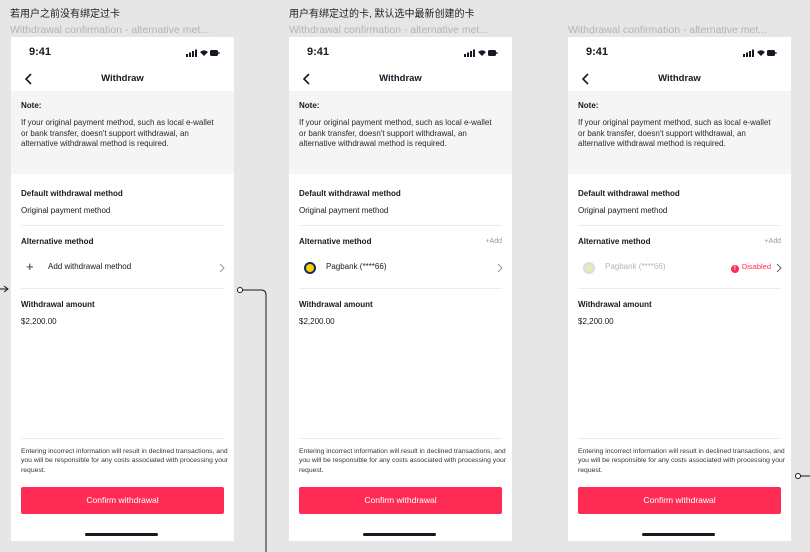 Image resolution: width=810 pixels, height=552 pixels. What do you see at coordinates (382, 14) in the screenshot?
I see `frame-caption: 用户有绑定过的卡, 默认选中最新创建的卡` at bounding box center [382, 14].